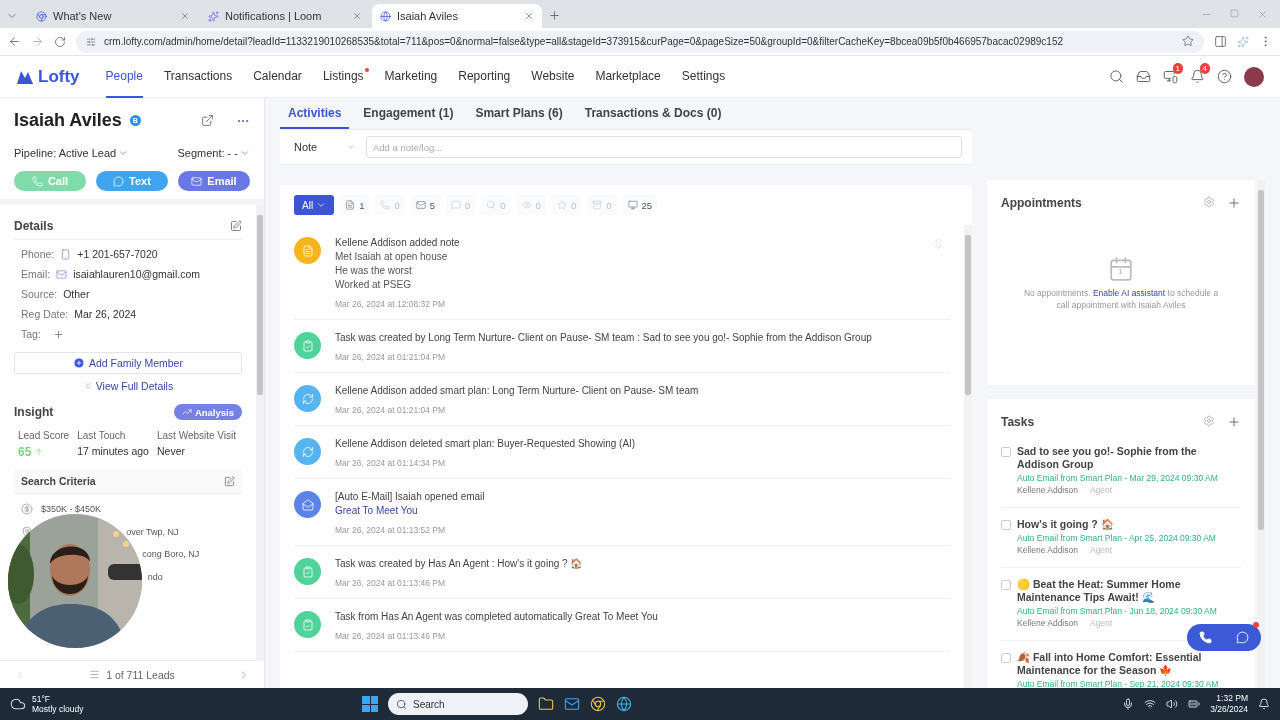 This screenshot has height=720, width=1280. Describe the element at coordinates (1205, 637) in the screenshot. I see `phone-icon` at that location.